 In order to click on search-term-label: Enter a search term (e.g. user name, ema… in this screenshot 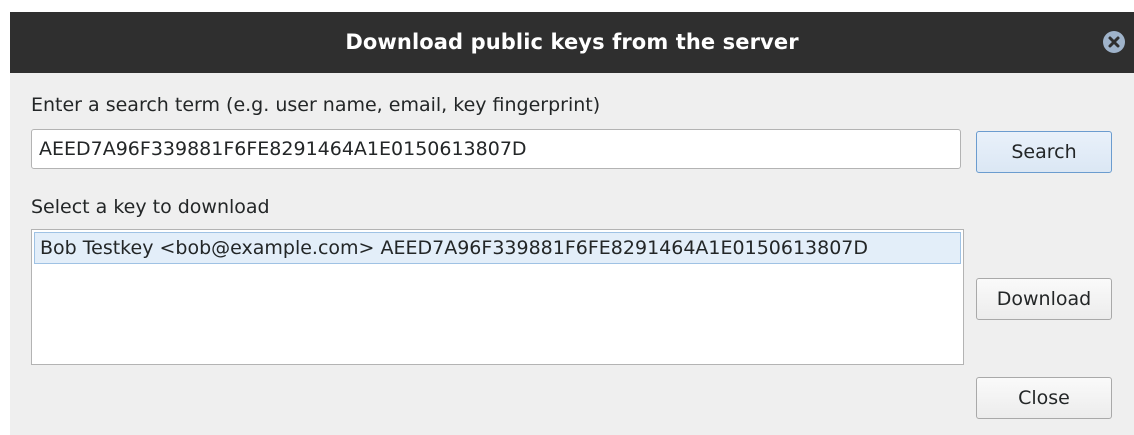, I will do `click(316, 105)`.